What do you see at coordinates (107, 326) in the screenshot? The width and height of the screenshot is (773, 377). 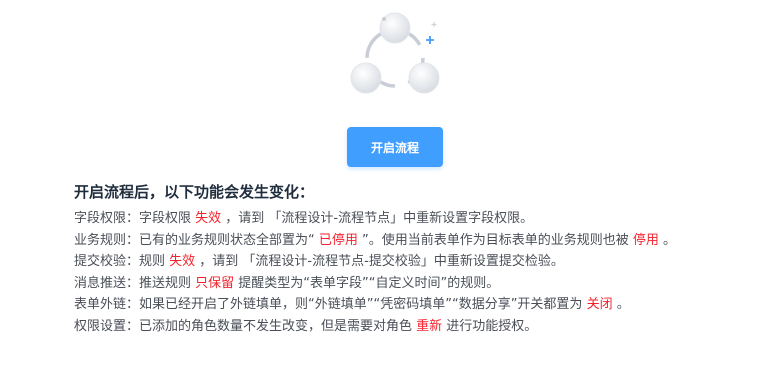 I see `change-item-label: 权限设置：` at bounding box center [107, 326].